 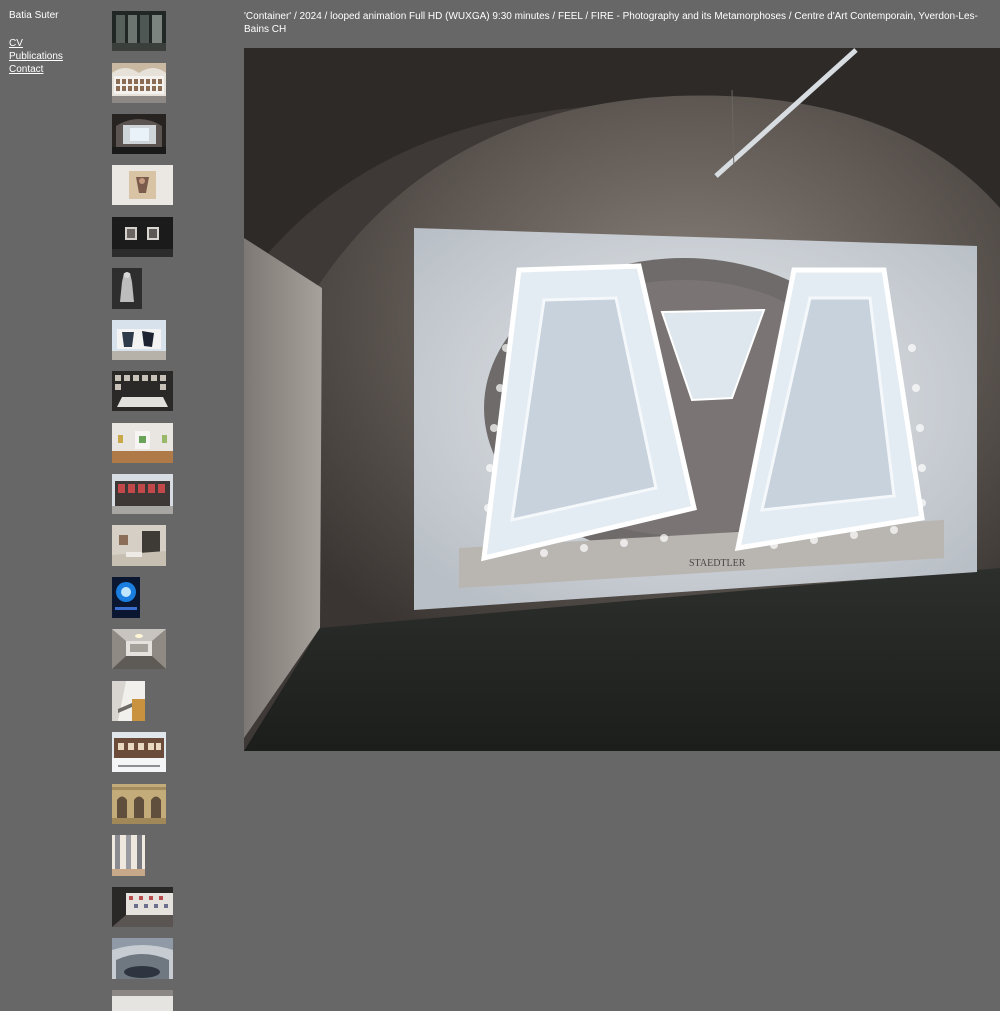 What do you see at coordinates (126, 597) in the screenshot?
I see `thumb-blue-circle` at bounding box center [126, 597].